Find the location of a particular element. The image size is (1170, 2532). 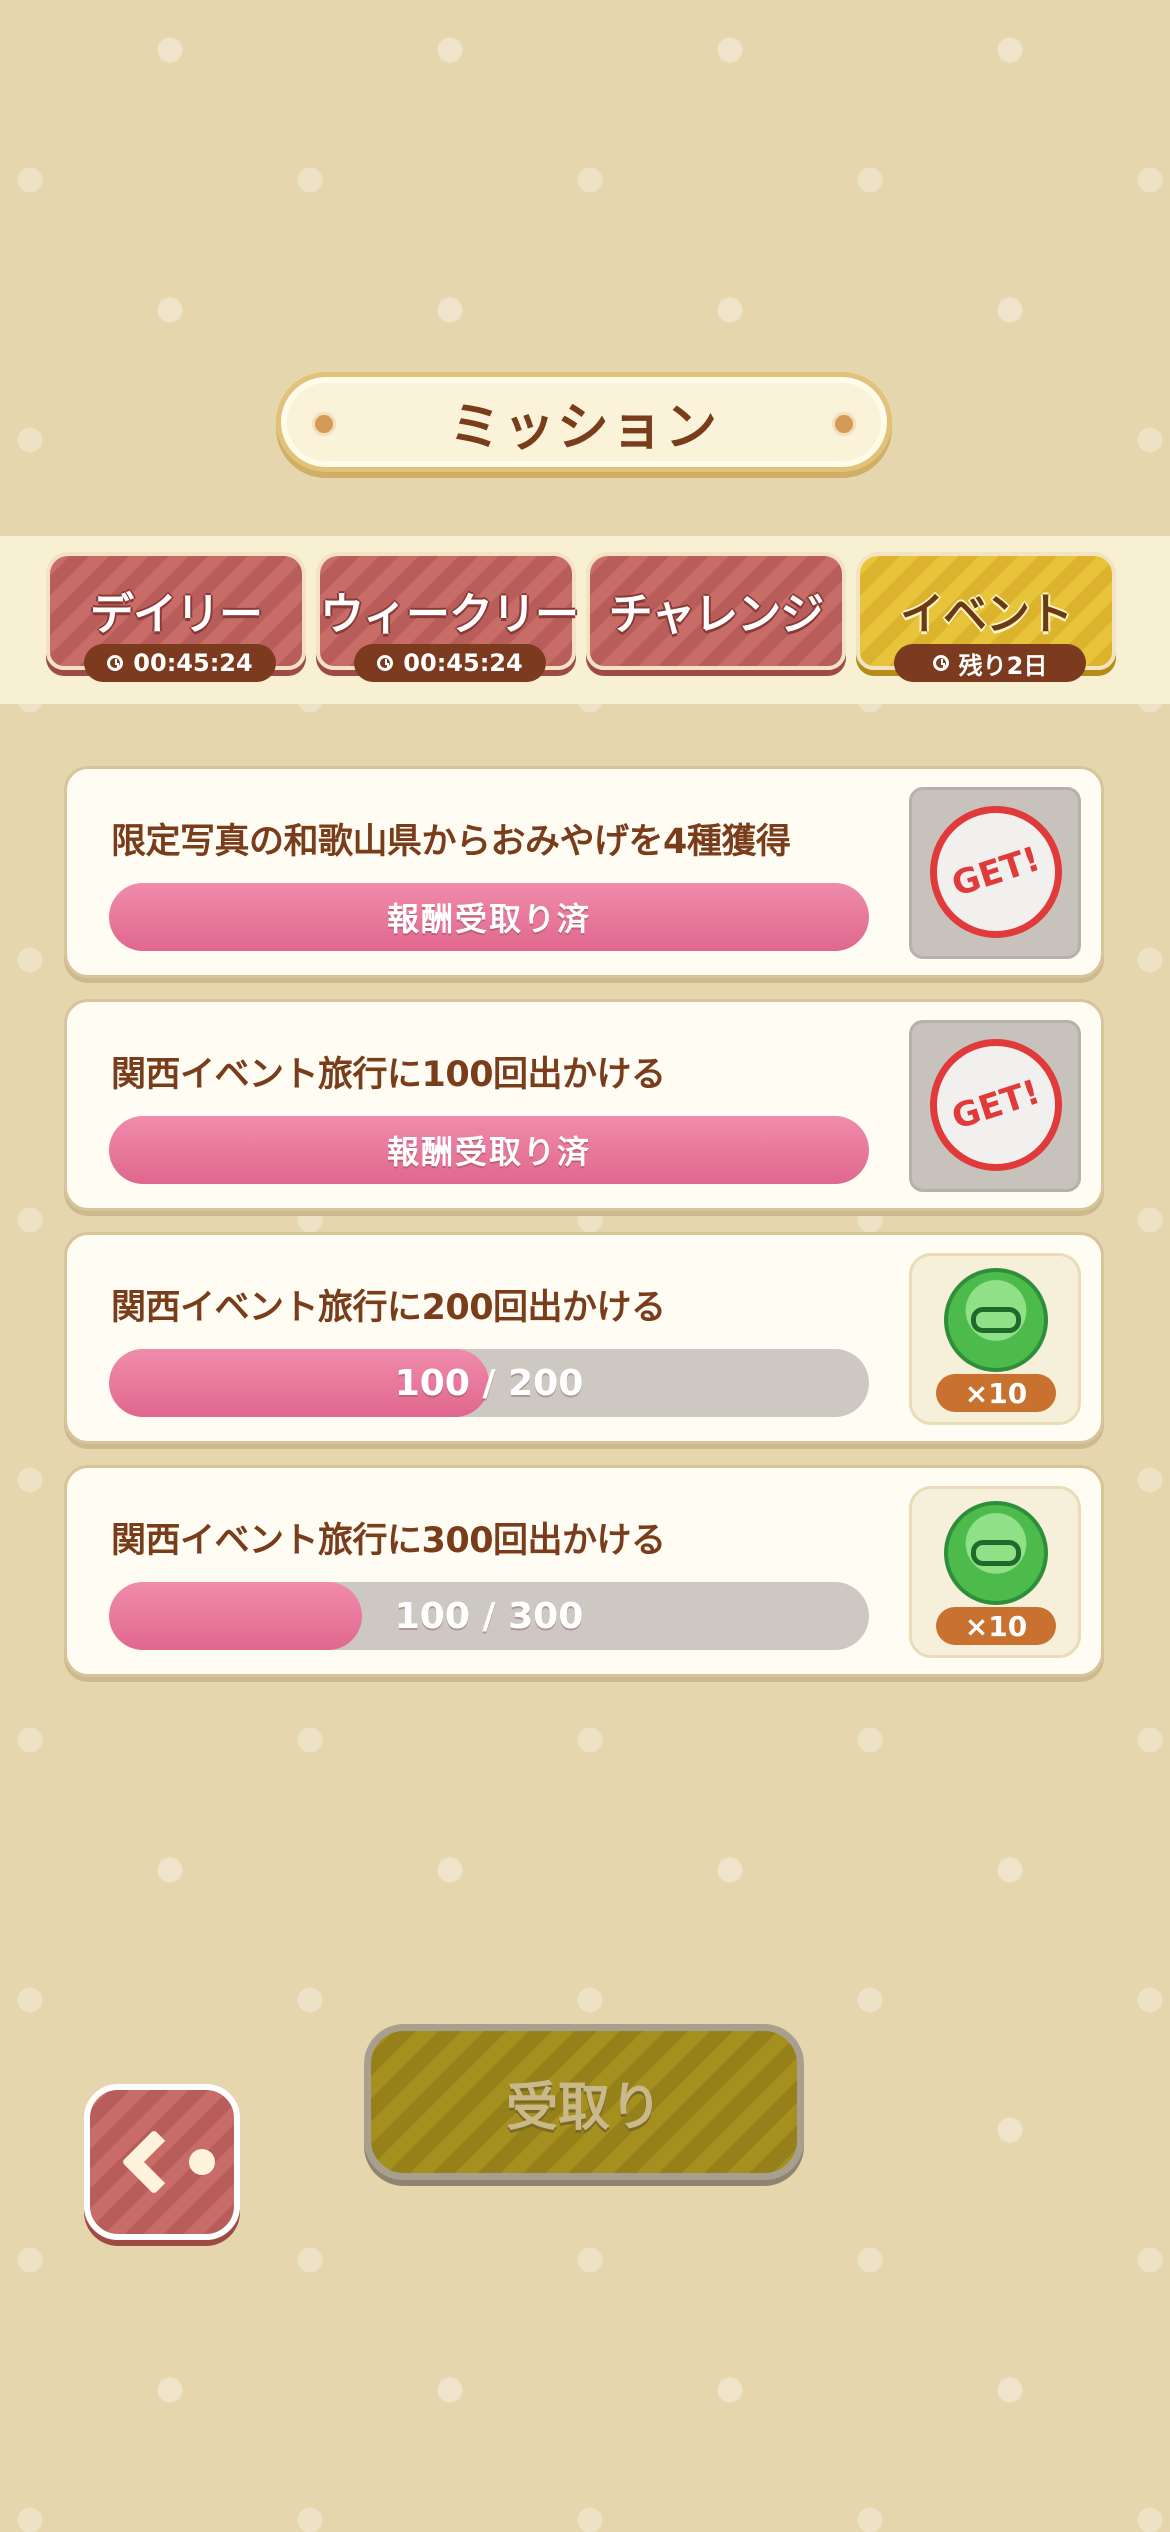

tab-event: イベント 残り2日 is located at coordinates (986, 617).